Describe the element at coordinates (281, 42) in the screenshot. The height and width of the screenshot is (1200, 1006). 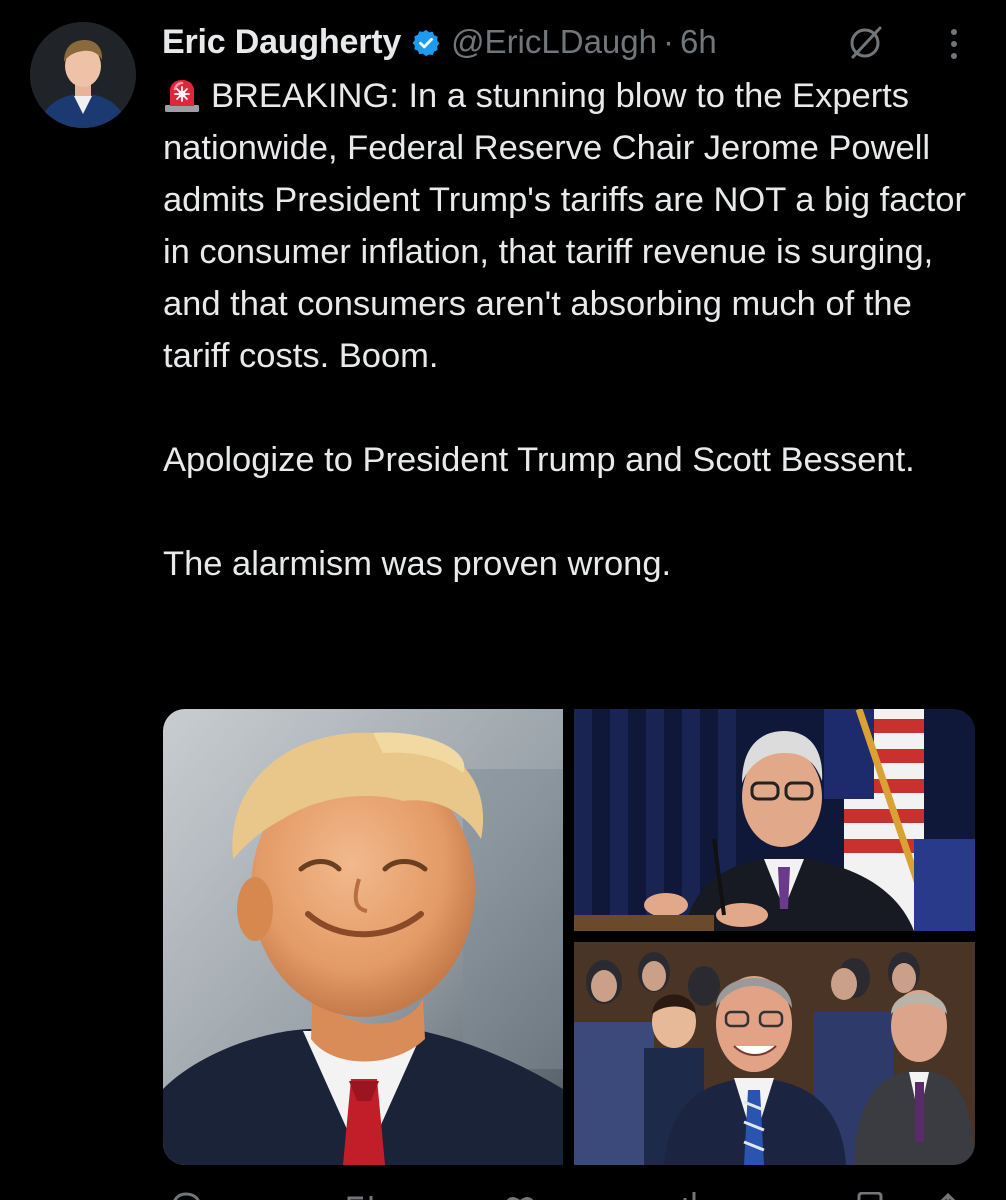
I see `author-display-name: Eric Daugherty` at that location.